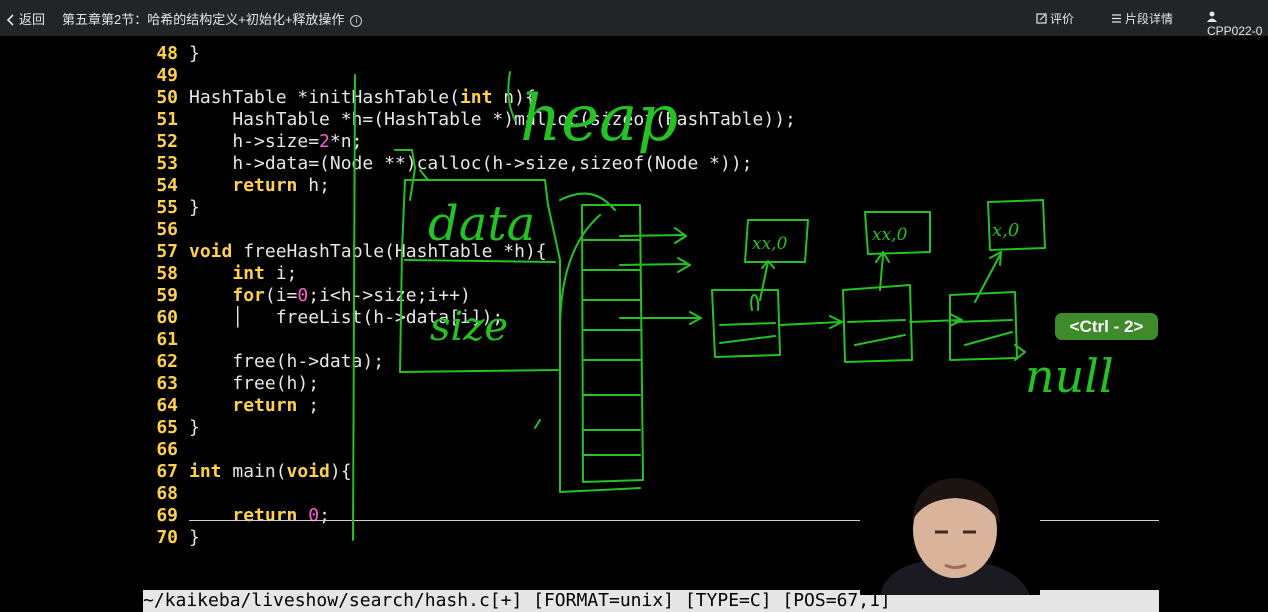  What do you see at coordinates (1106, 326) in the screenshot?
I see `shortcut-badge: <Ctrl - 2>` at bounding box center [1106, 326].